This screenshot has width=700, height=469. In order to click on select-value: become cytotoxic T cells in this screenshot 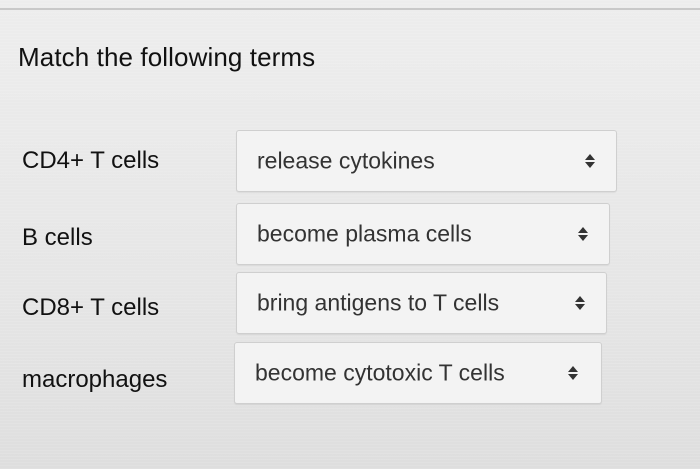, I will do `click(380, 372)`.